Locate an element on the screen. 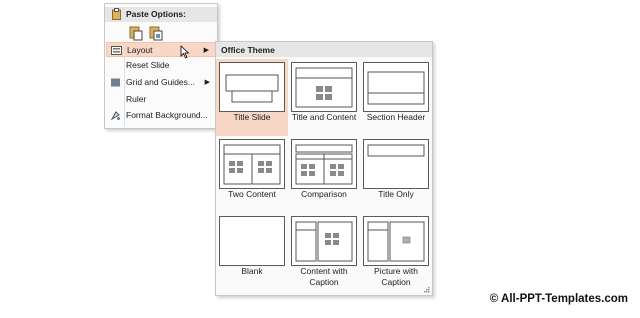 The image size is (640, 318). layout-tile-two-content: Two Content is located at coordinates (252, 174).